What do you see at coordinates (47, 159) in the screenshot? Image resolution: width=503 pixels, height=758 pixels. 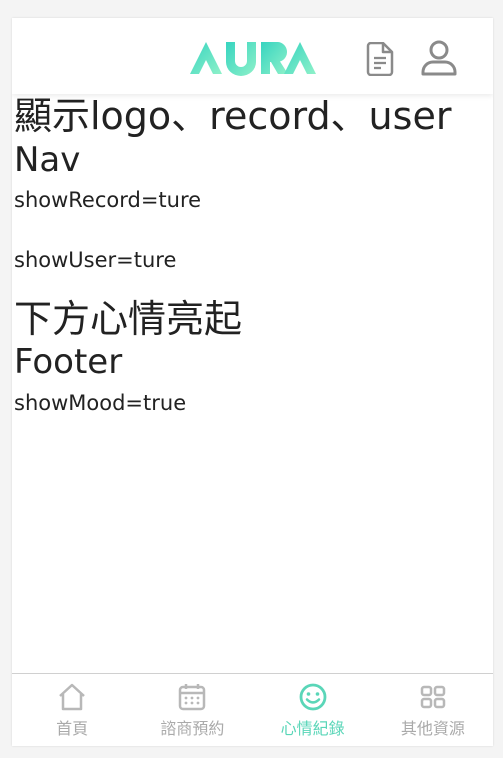 I see `heading-nav: Nav` at bounding box center [47, 159].